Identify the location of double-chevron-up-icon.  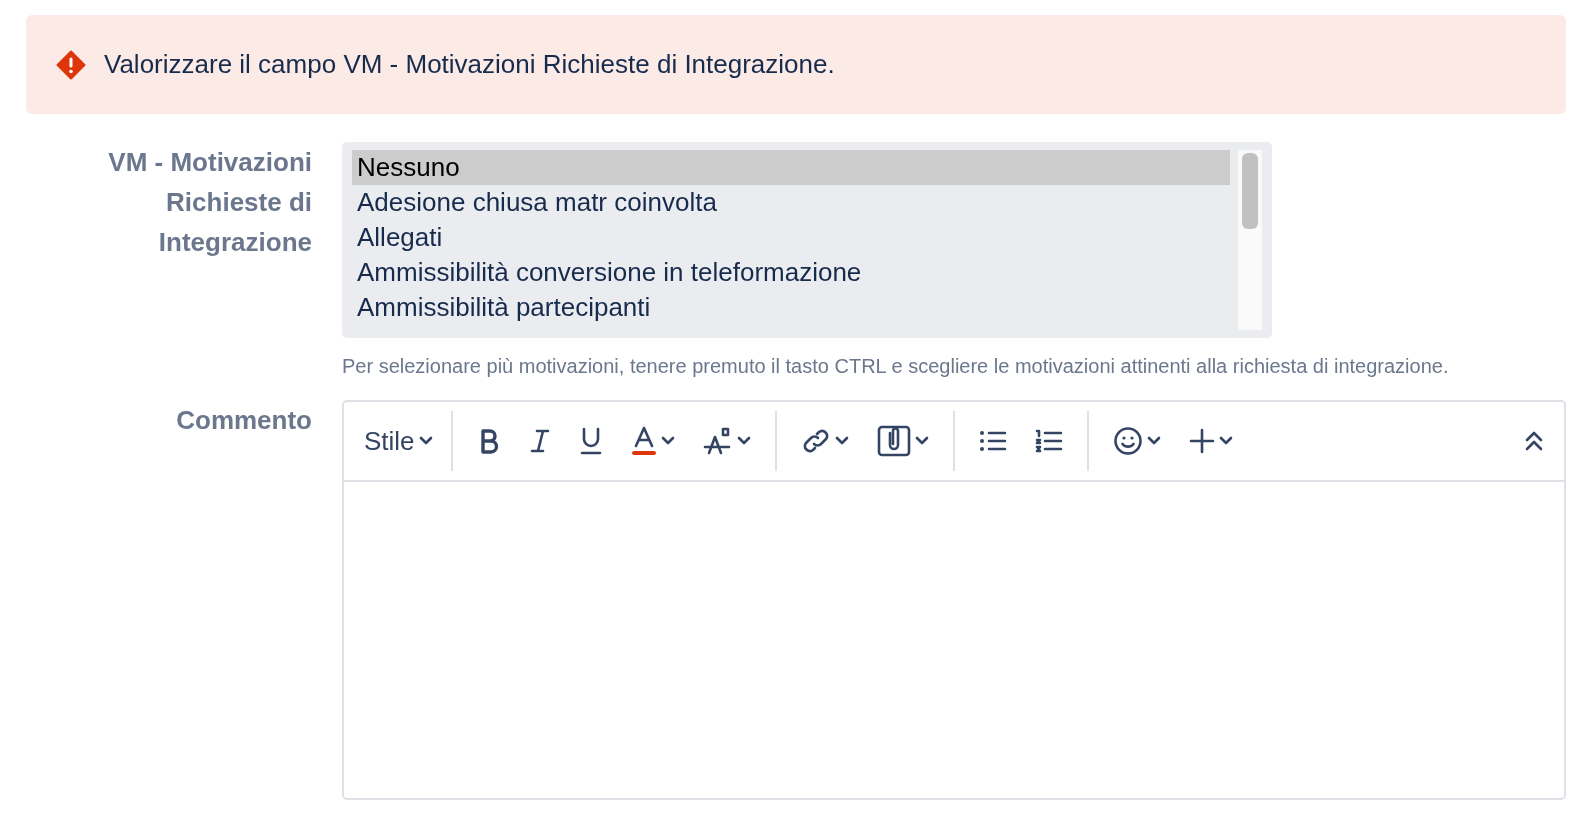
(1534, 441).